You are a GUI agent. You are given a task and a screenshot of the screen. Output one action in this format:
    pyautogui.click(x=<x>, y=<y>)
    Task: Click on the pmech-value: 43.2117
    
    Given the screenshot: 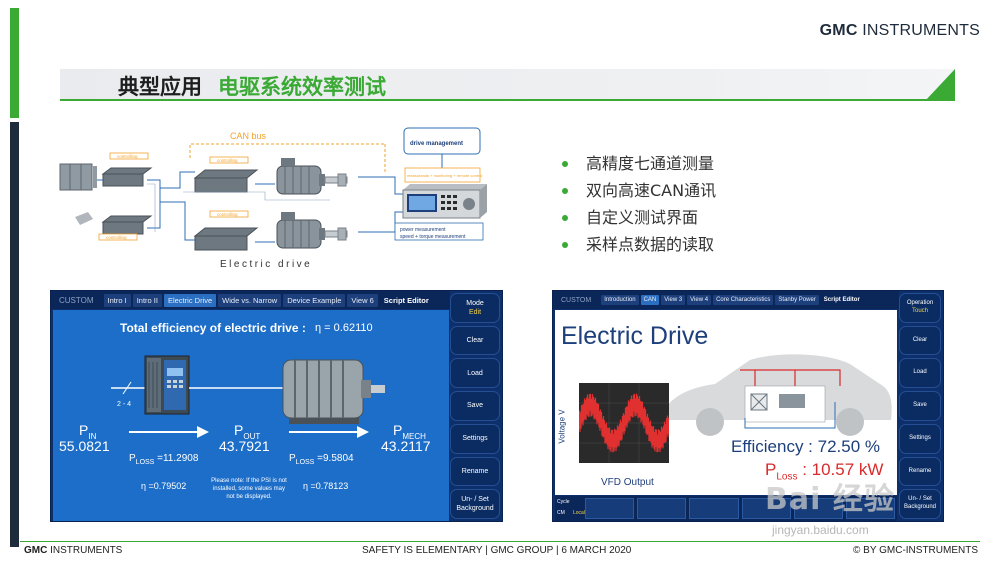 What is the action you would take?
    pyautogui.click(x=406, y=446)
    